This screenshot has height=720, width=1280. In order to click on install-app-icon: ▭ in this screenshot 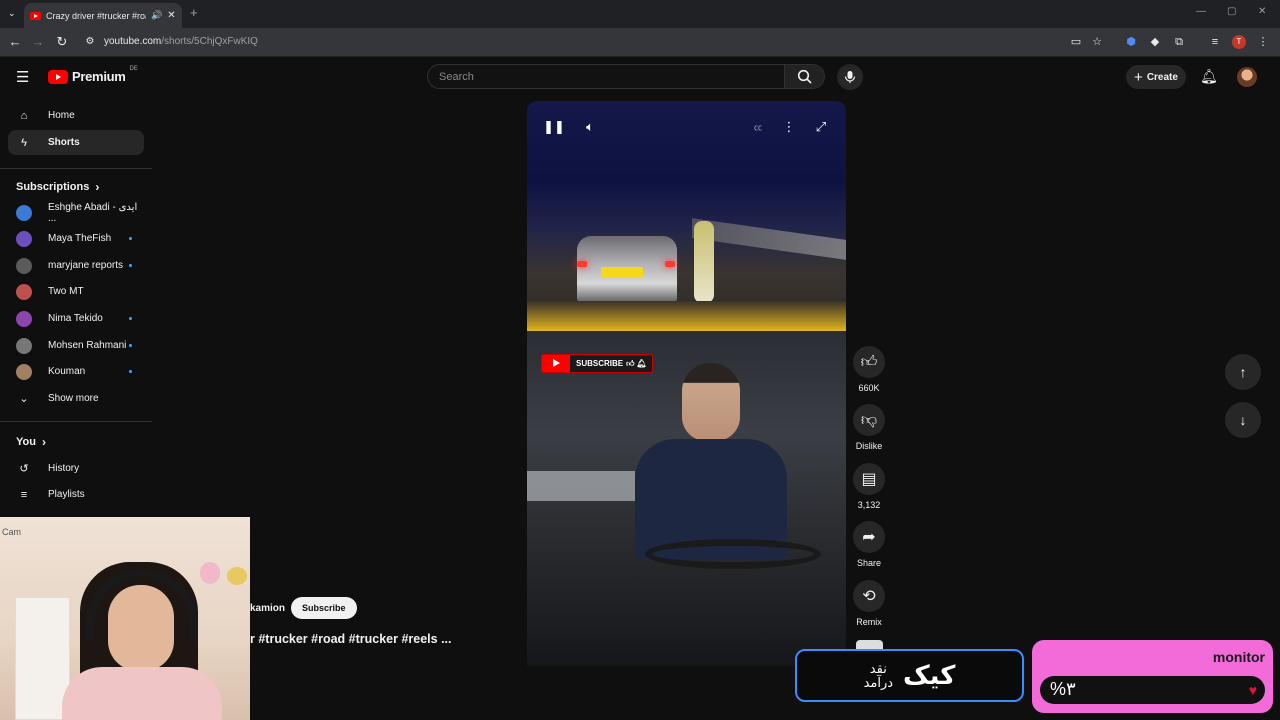, I will do `click(1076, 42)`.